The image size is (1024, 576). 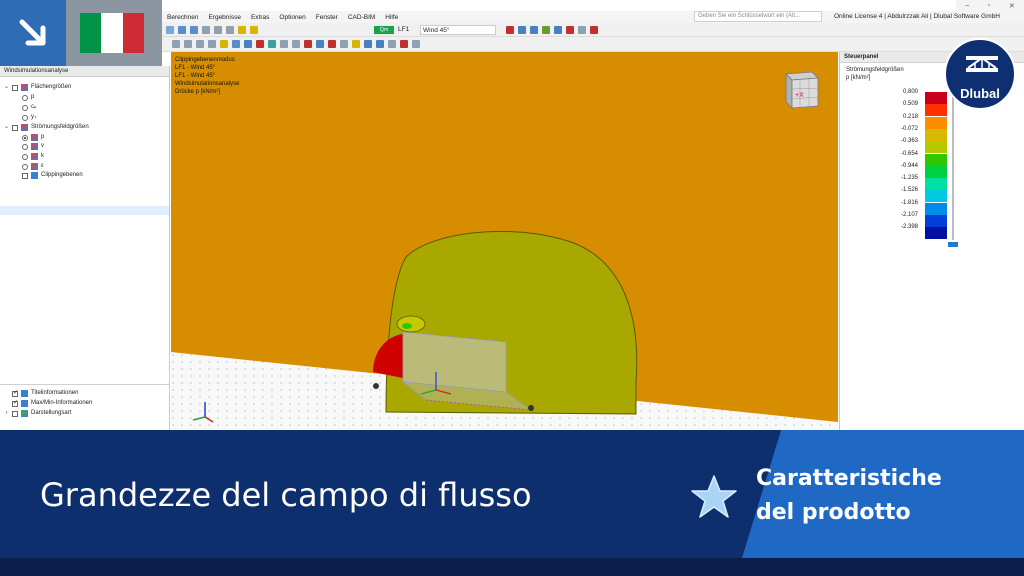 What do you see at coordinates (37, 87) in the screenshot?
I see `tree-item-flaechengroessen: ⌄ Flächengrößen` at bounding box center [37, 87].